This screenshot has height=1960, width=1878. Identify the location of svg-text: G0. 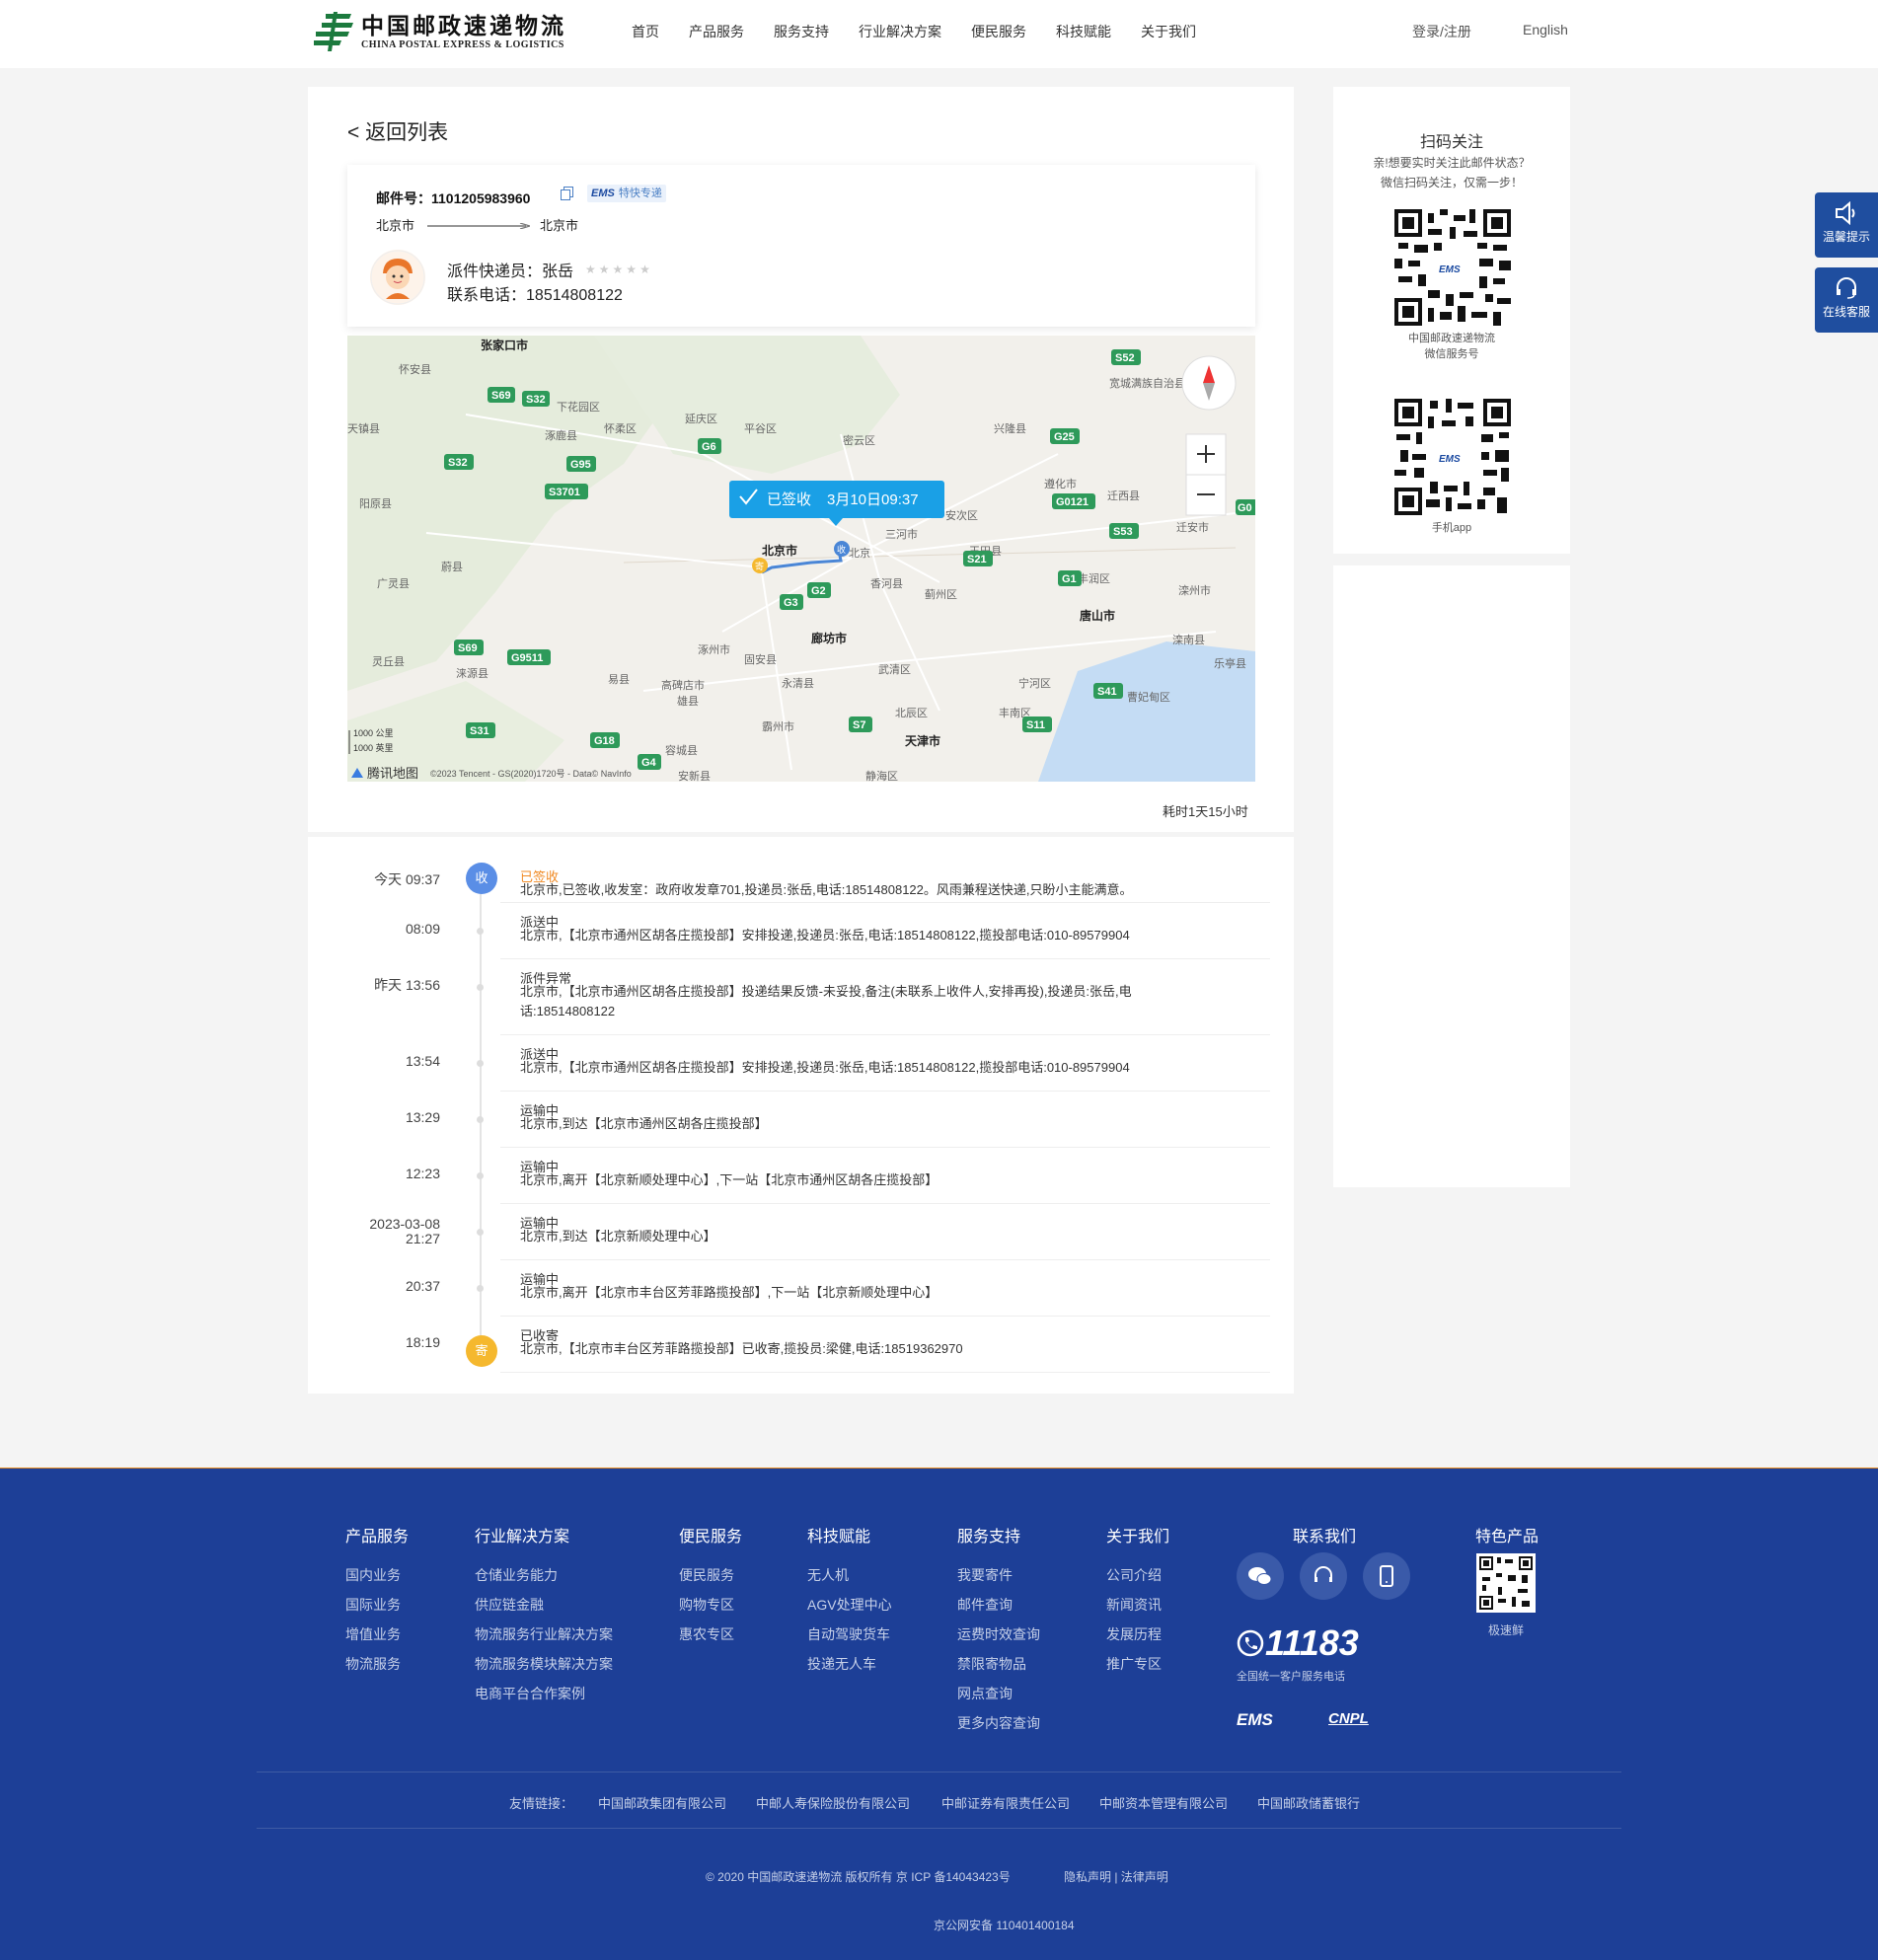
(1245, 508).